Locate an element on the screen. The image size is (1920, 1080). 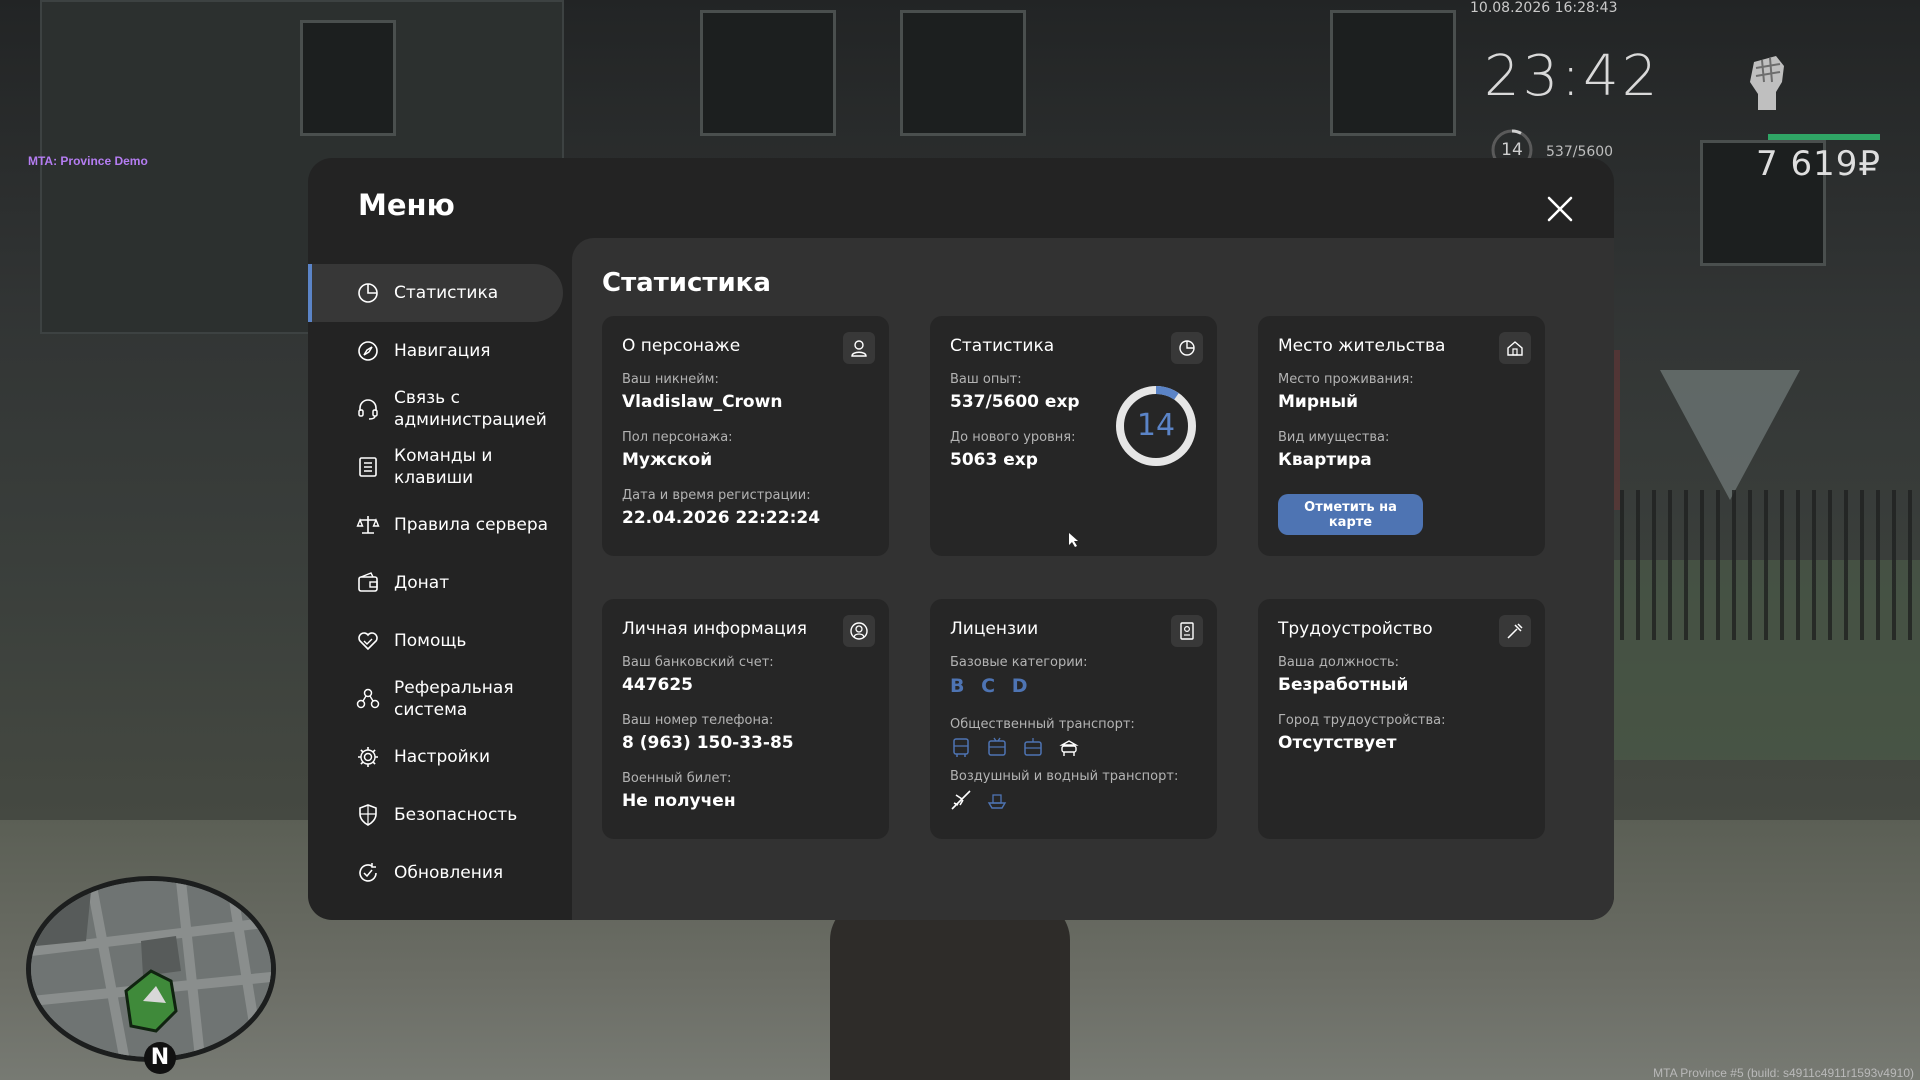
registration-label: Дата и время регистрации: is located at coordinates (716, 495).